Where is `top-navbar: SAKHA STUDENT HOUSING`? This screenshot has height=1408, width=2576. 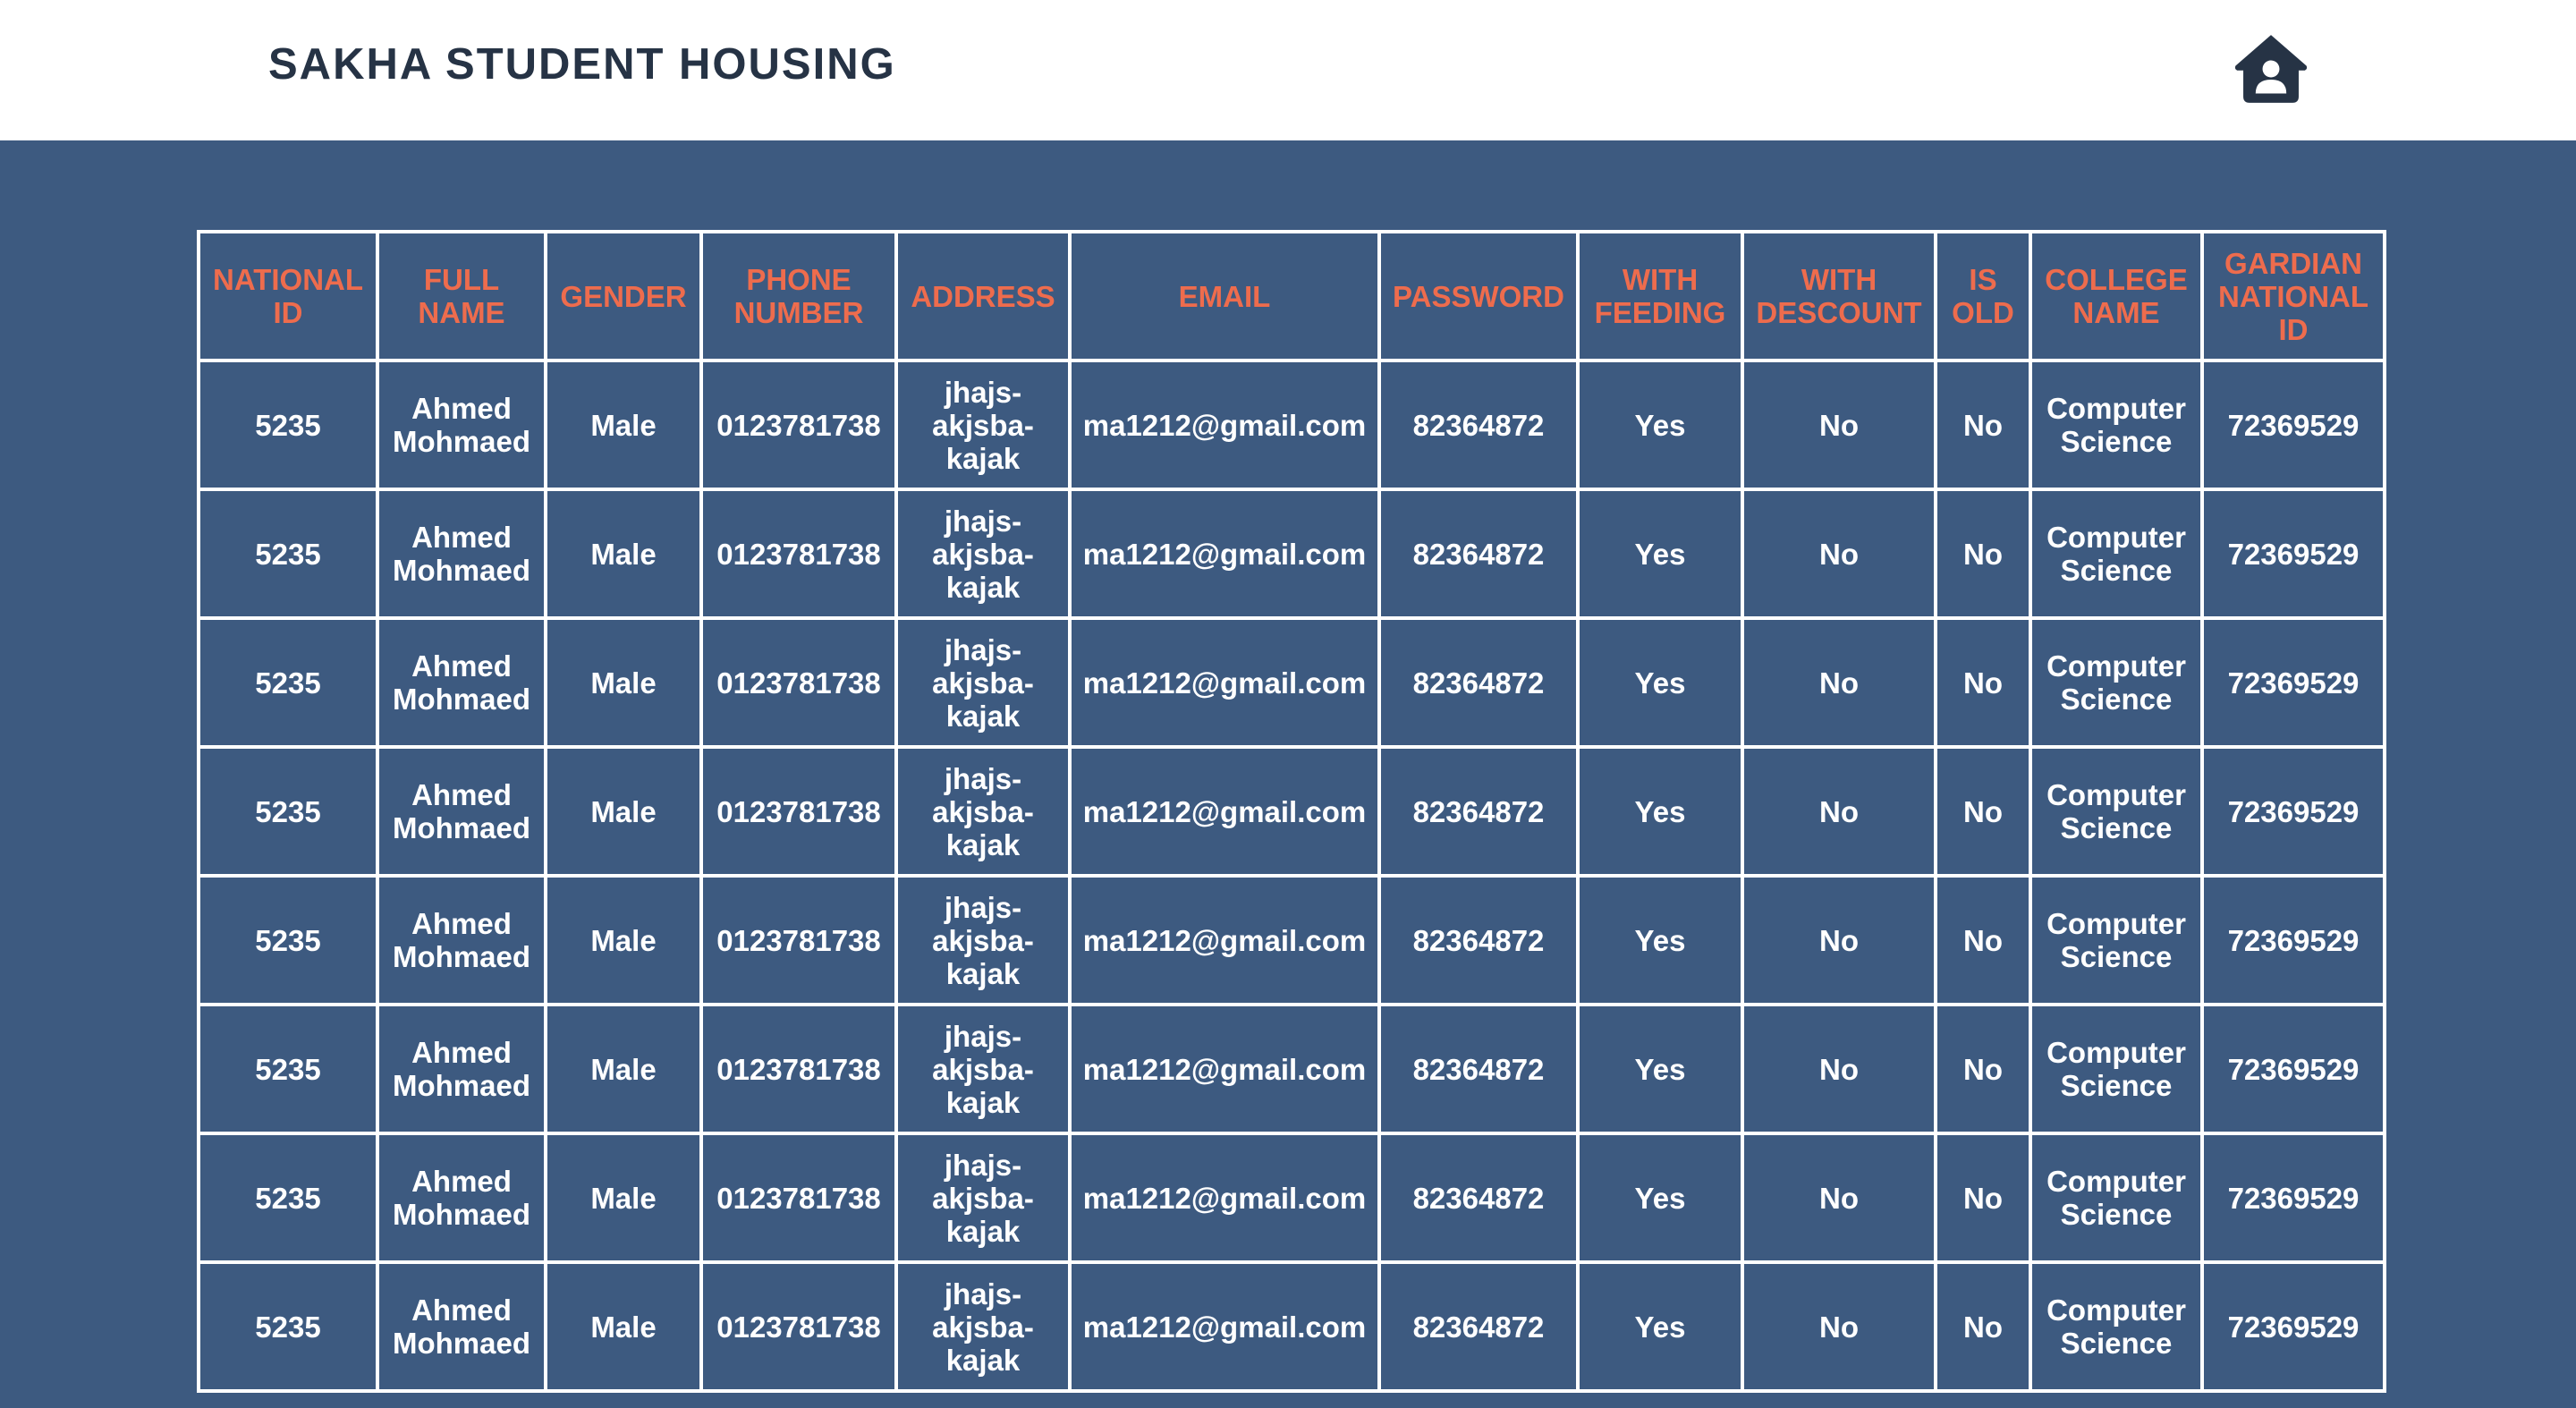
top-navbar: SAKHA STUDENT HOUSING is located at coordinates (1288, 70).